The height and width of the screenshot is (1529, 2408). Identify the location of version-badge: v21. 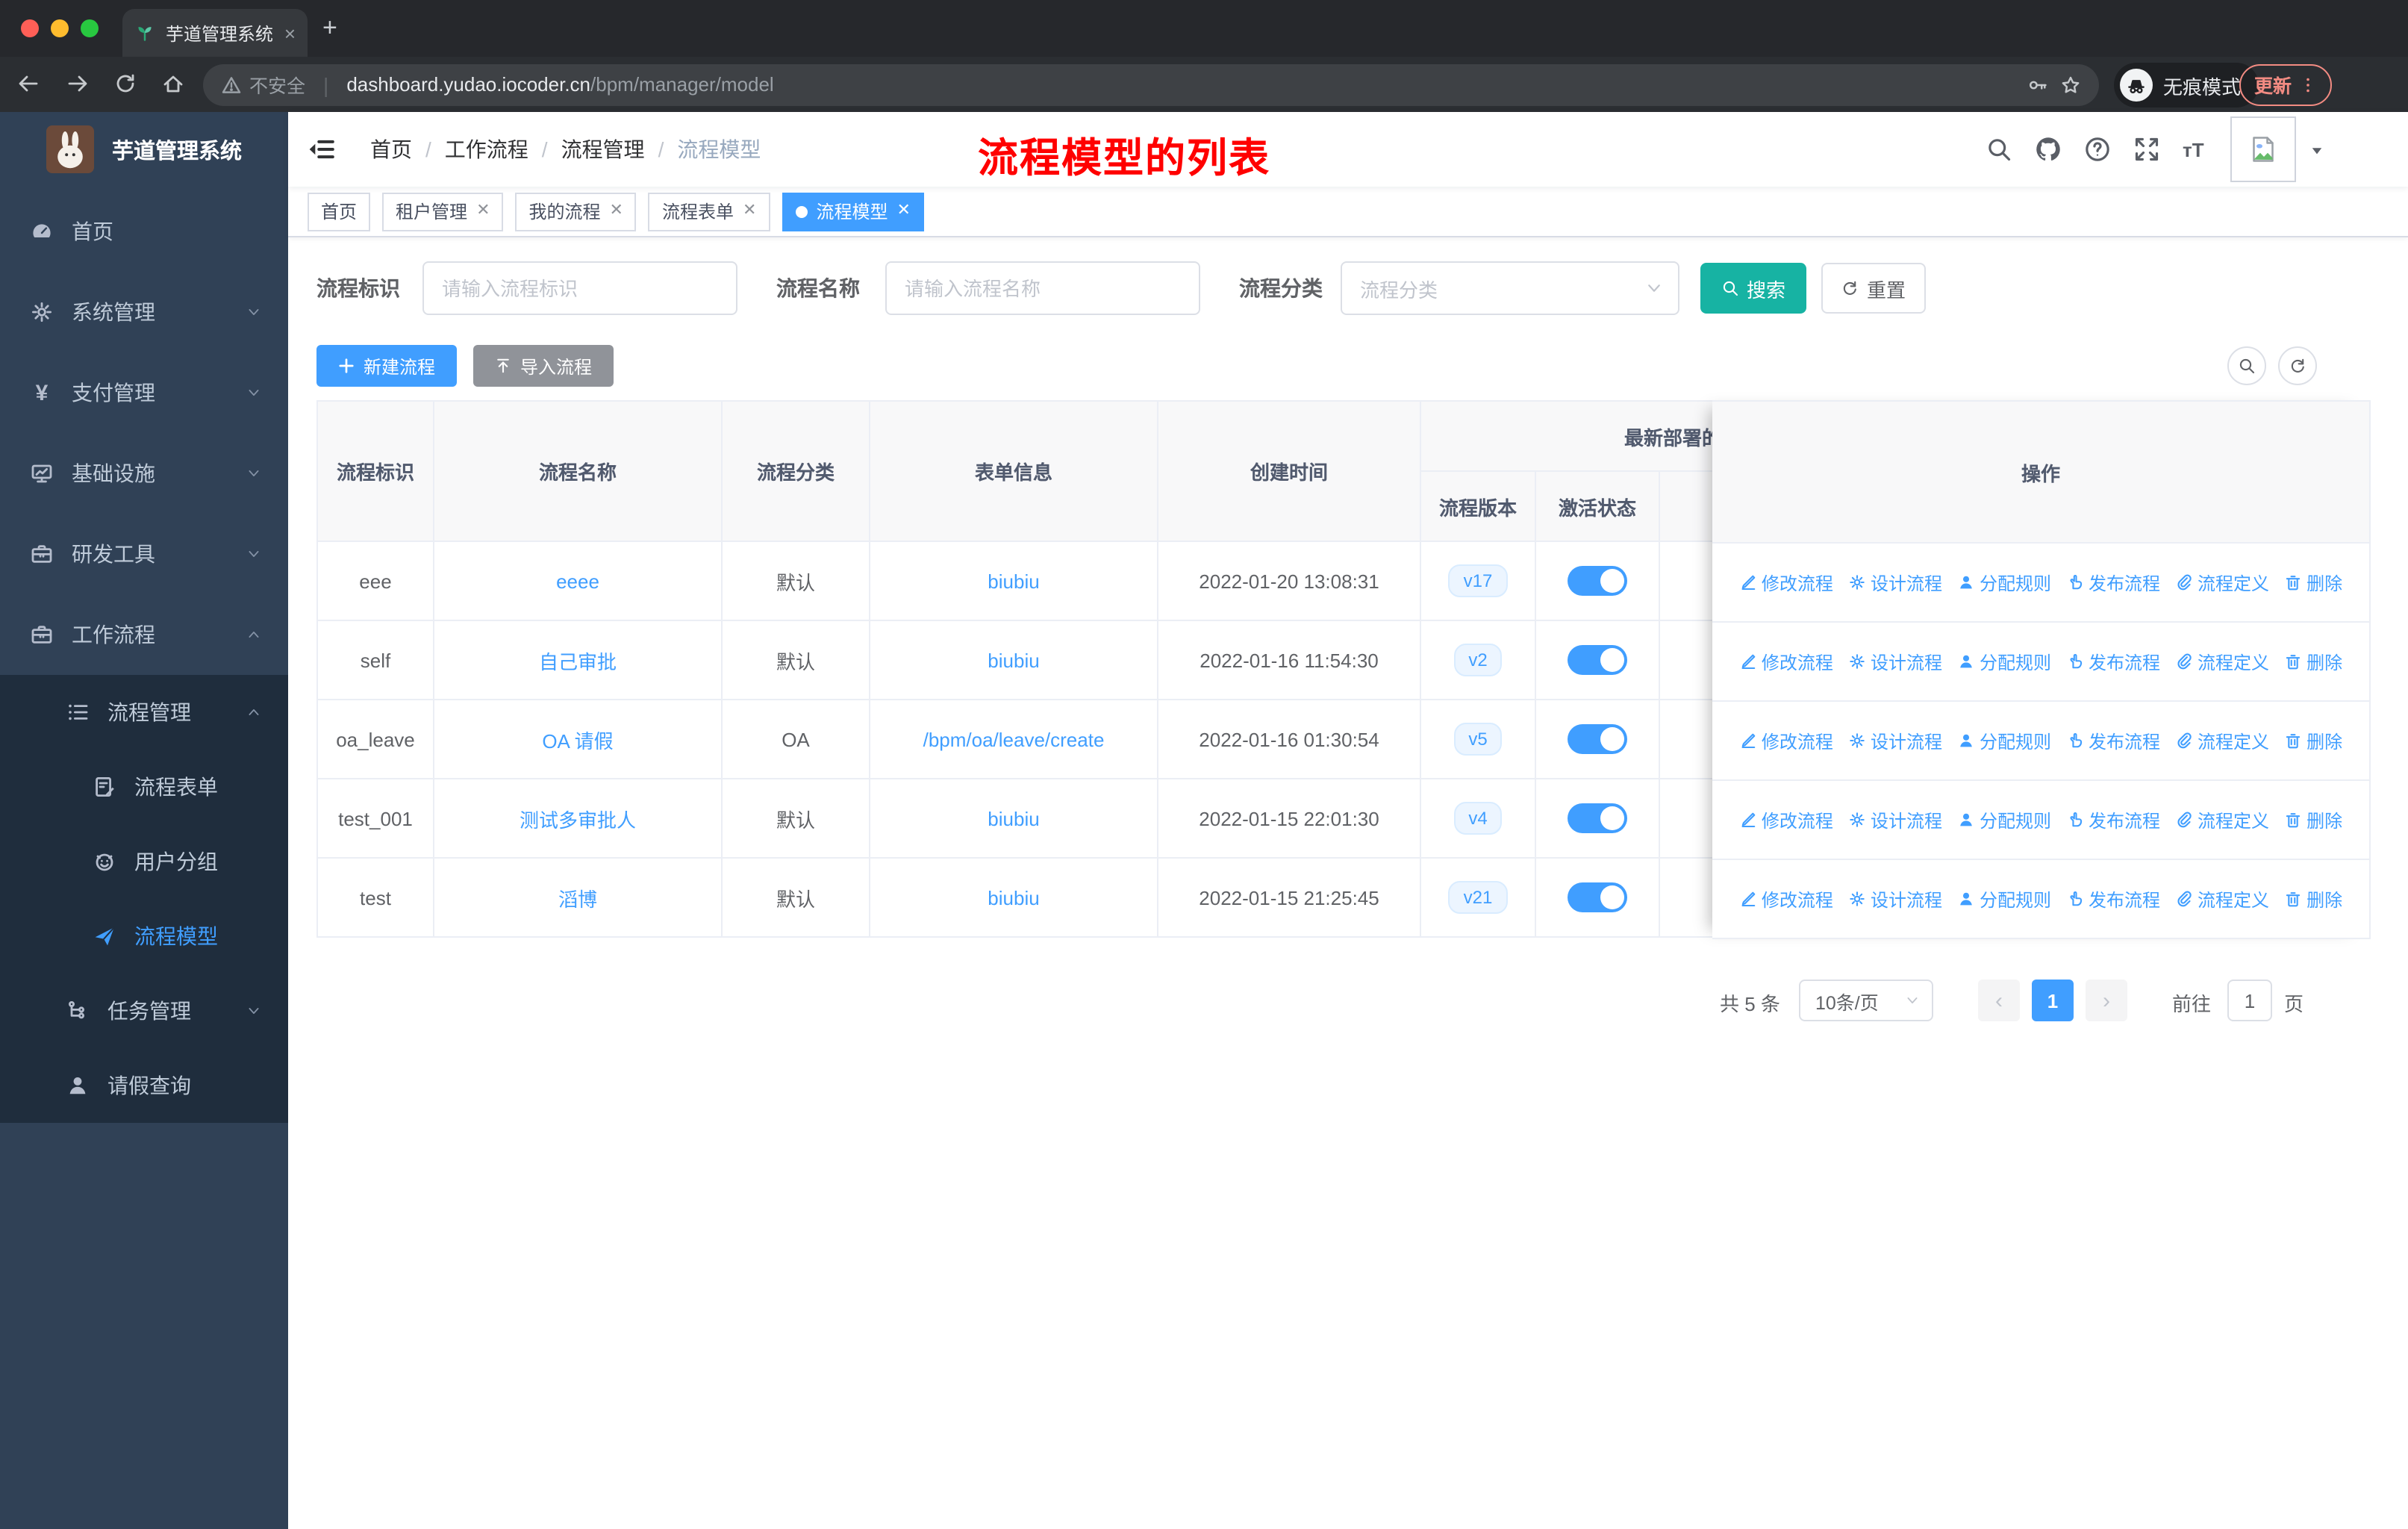
(1478, 897).